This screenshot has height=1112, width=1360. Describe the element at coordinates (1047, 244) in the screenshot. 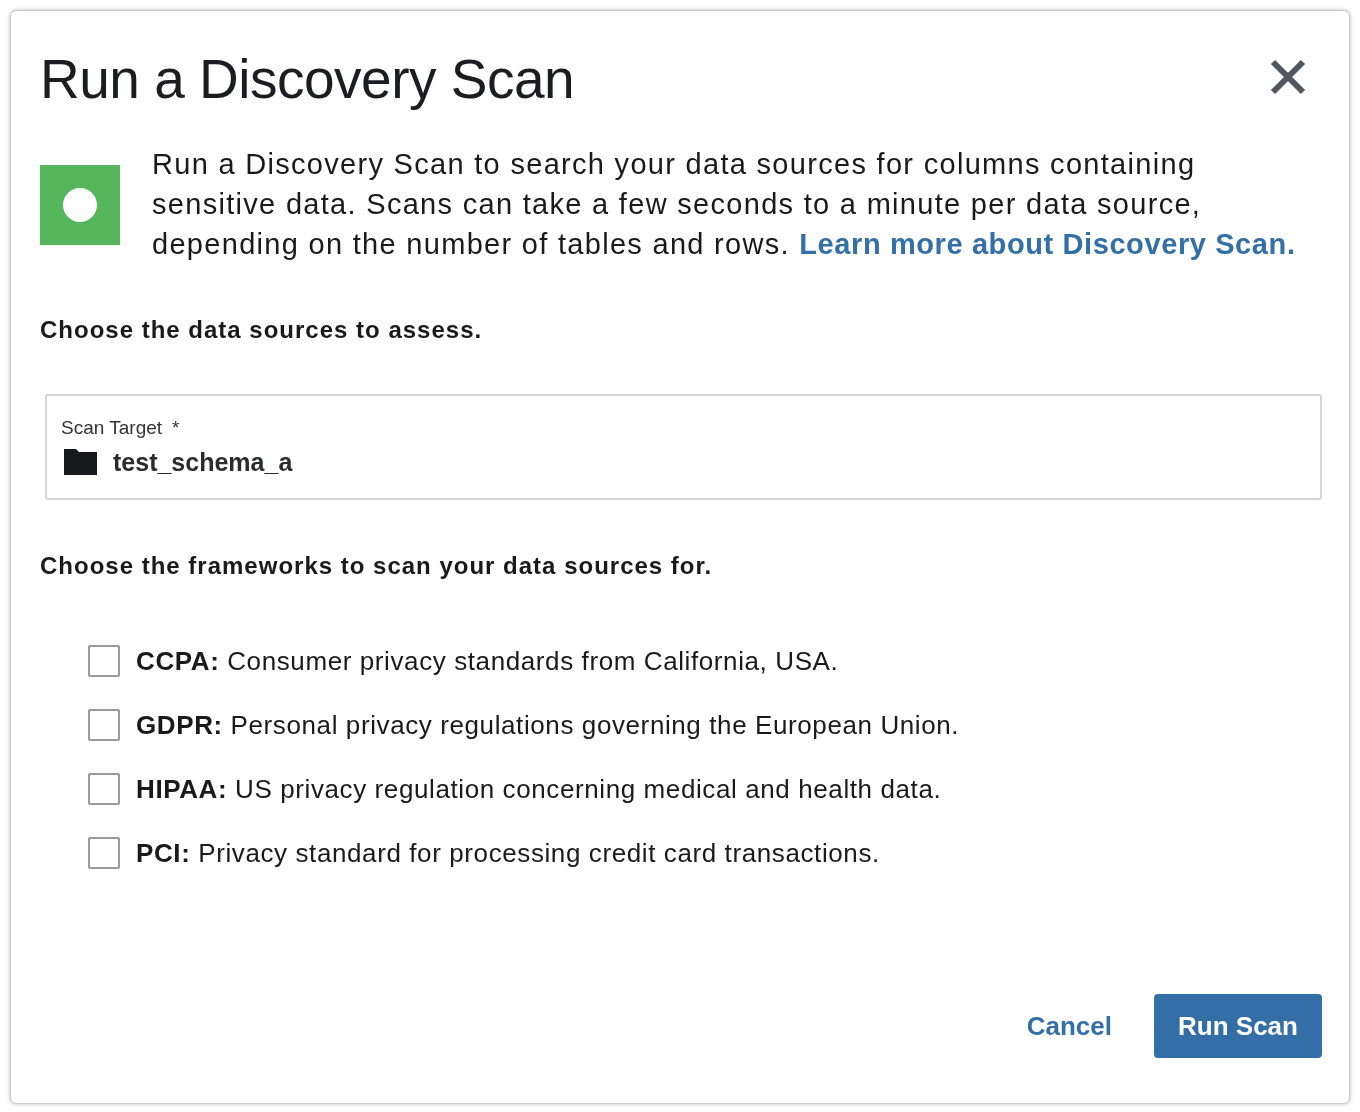

I see `learn-more-link: Learn more about Discovery Scan.` at that location.